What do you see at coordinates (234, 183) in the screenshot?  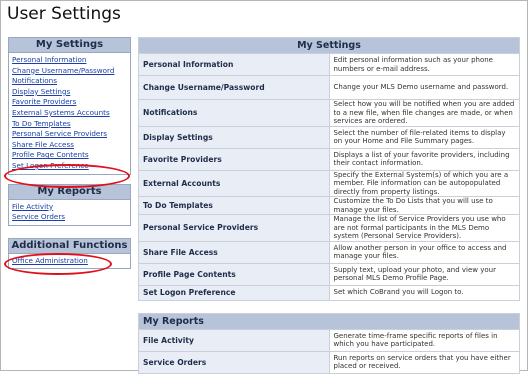 I see `row-name: External Accounts` at bounding box center [234, 183].